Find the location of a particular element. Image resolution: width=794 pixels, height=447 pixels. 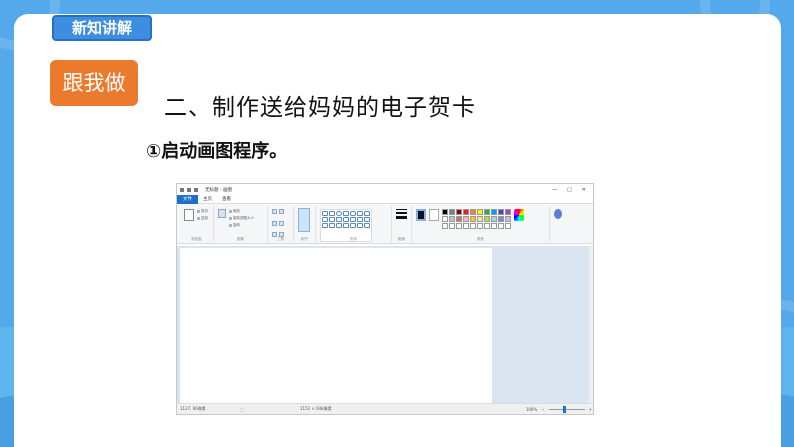

close-button: ✕ is located at coordinates (584, 190).